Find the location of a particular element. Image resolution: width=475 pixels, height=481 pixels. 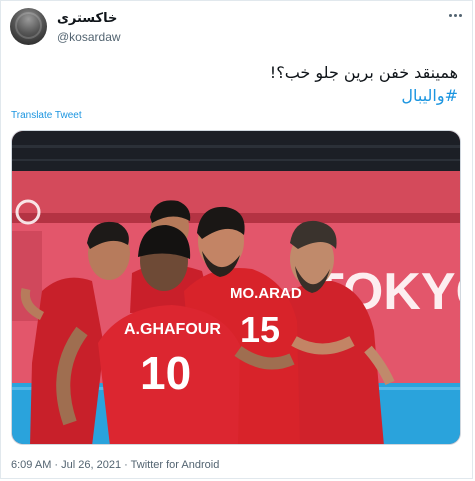

tweet-text-line: همینقد خفن برین جلو خب؟! is located at coordinates (363, 72).